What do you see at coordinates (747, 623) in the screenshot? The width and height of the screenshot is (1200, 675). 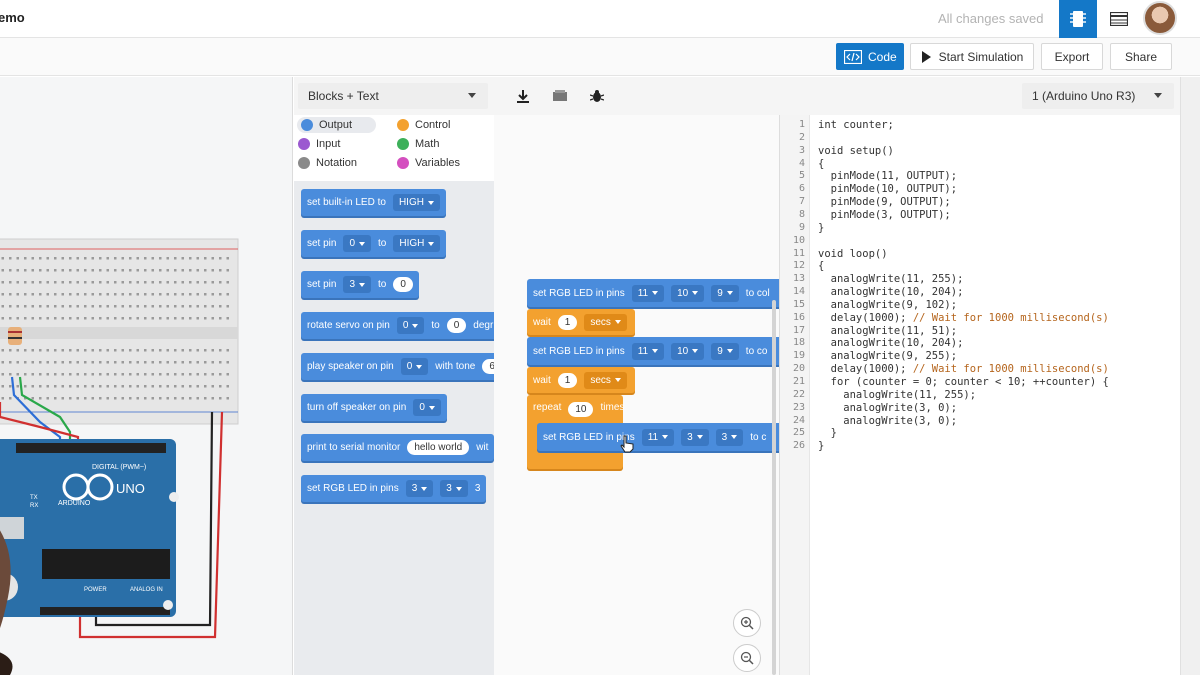 I see `zoom-in-button` at bounding box center [747, 623].